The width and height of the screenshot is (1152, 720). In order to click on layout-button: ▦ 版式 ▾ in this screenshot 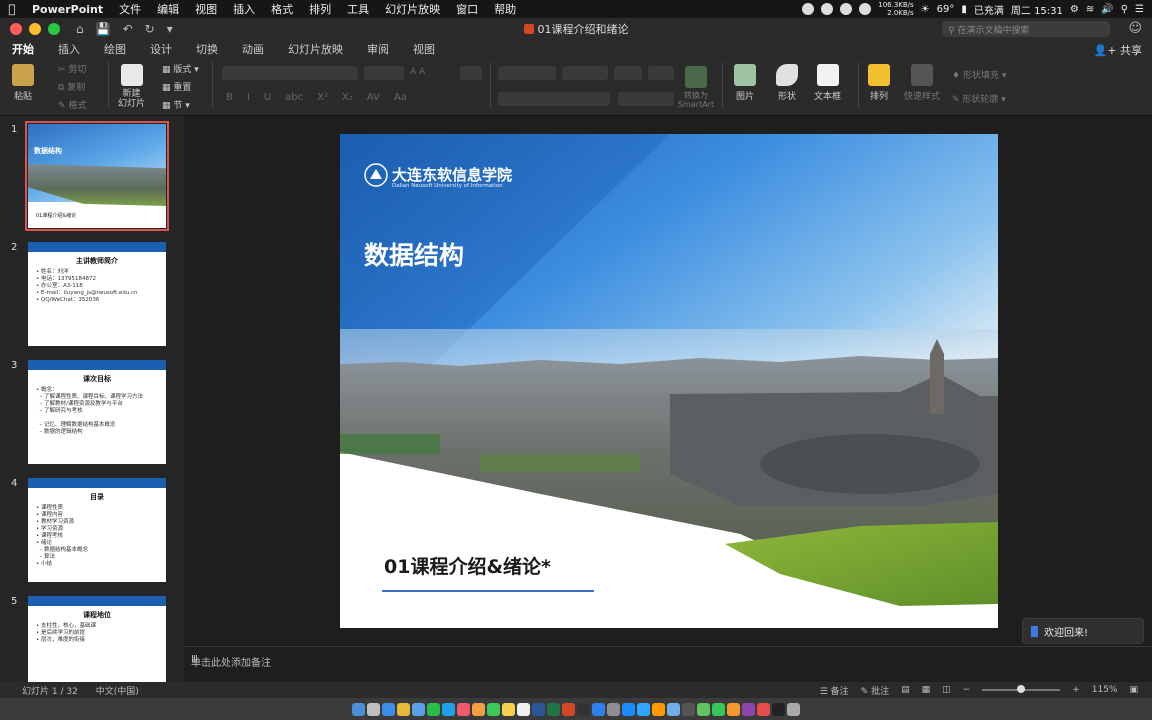, I will do `click(180, 68)`.